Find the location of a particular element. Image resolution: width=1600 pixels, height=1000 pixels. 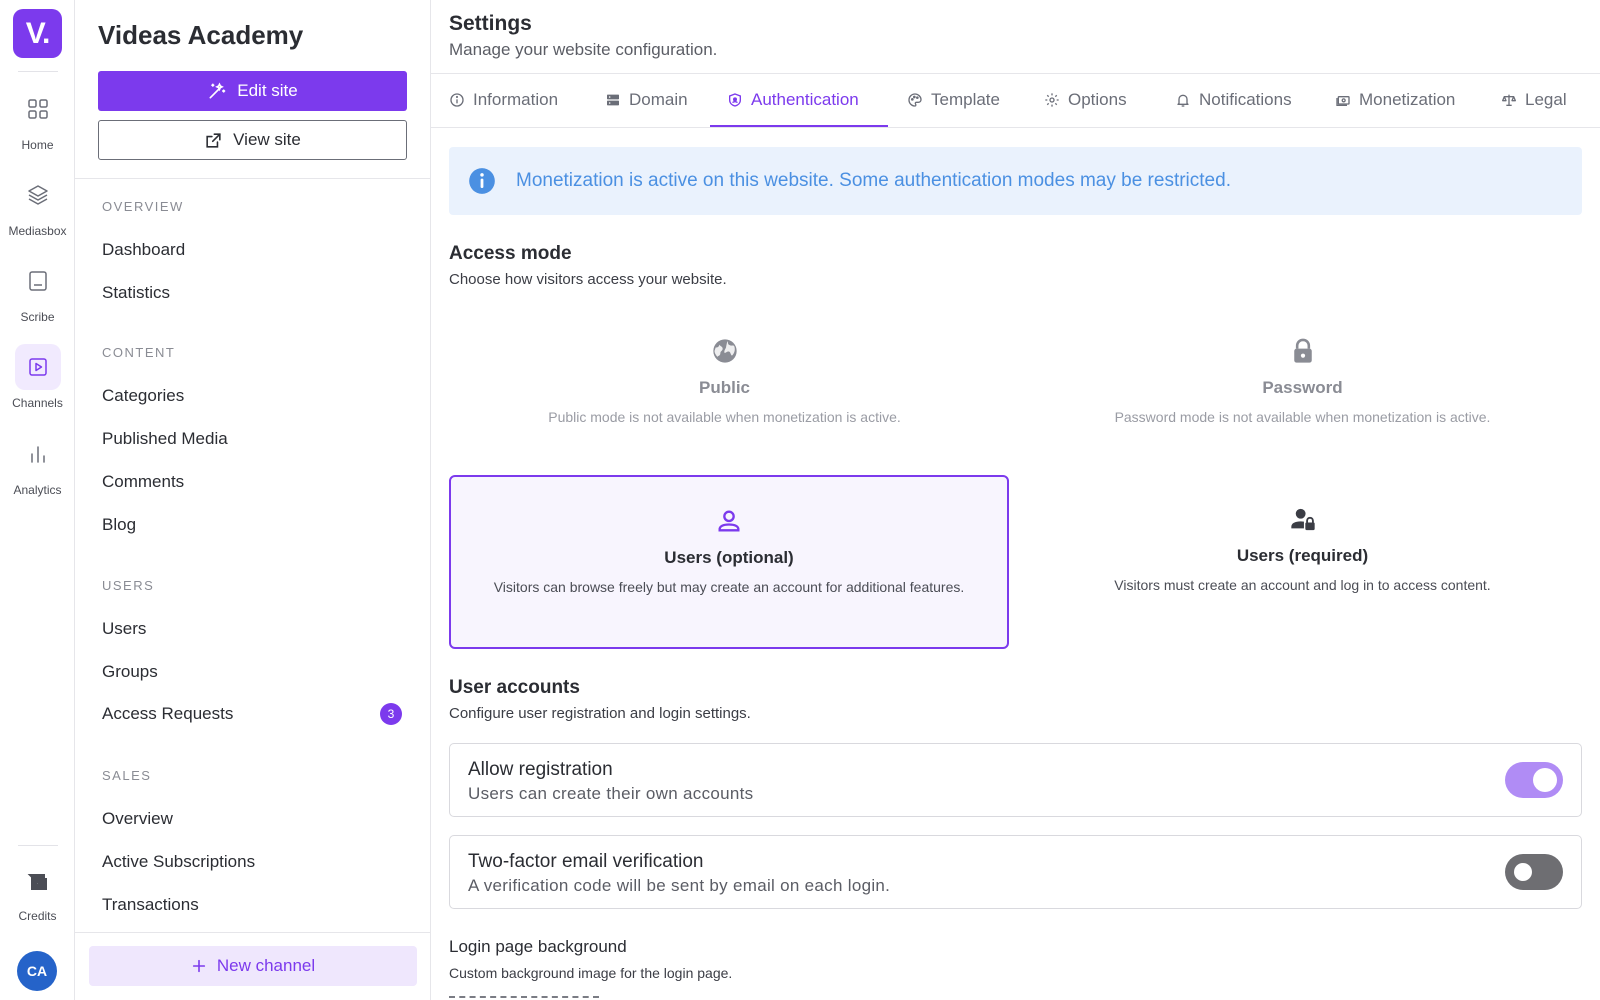

rail-label: Home is located at coordinates (37, 145).